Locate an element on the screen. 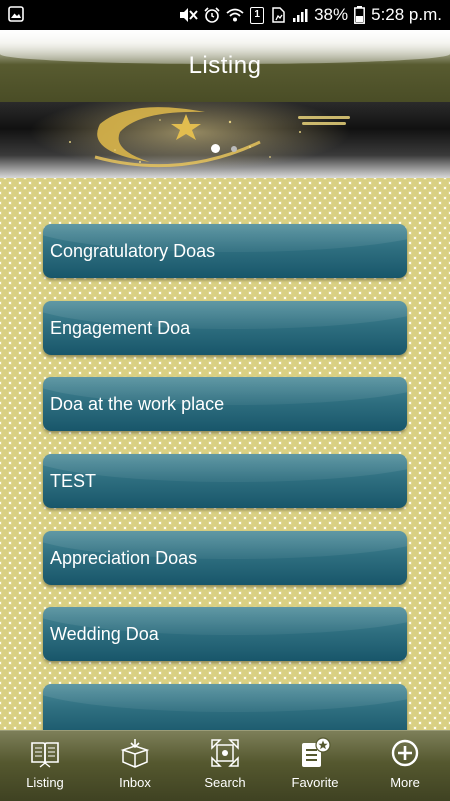  tab-label: Favorite is located at coordinates (315, 782).